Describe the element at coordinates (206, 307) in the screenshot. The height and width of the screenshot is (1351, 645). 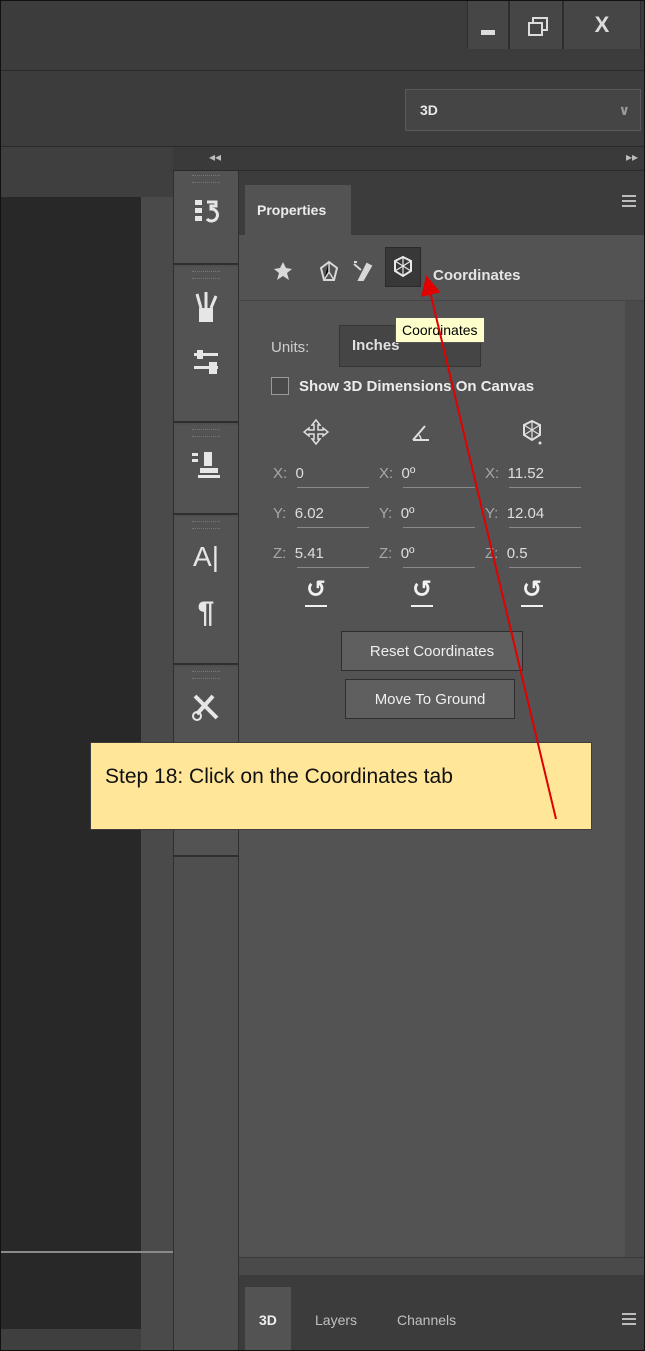
I see `brushes-icon` at that location.